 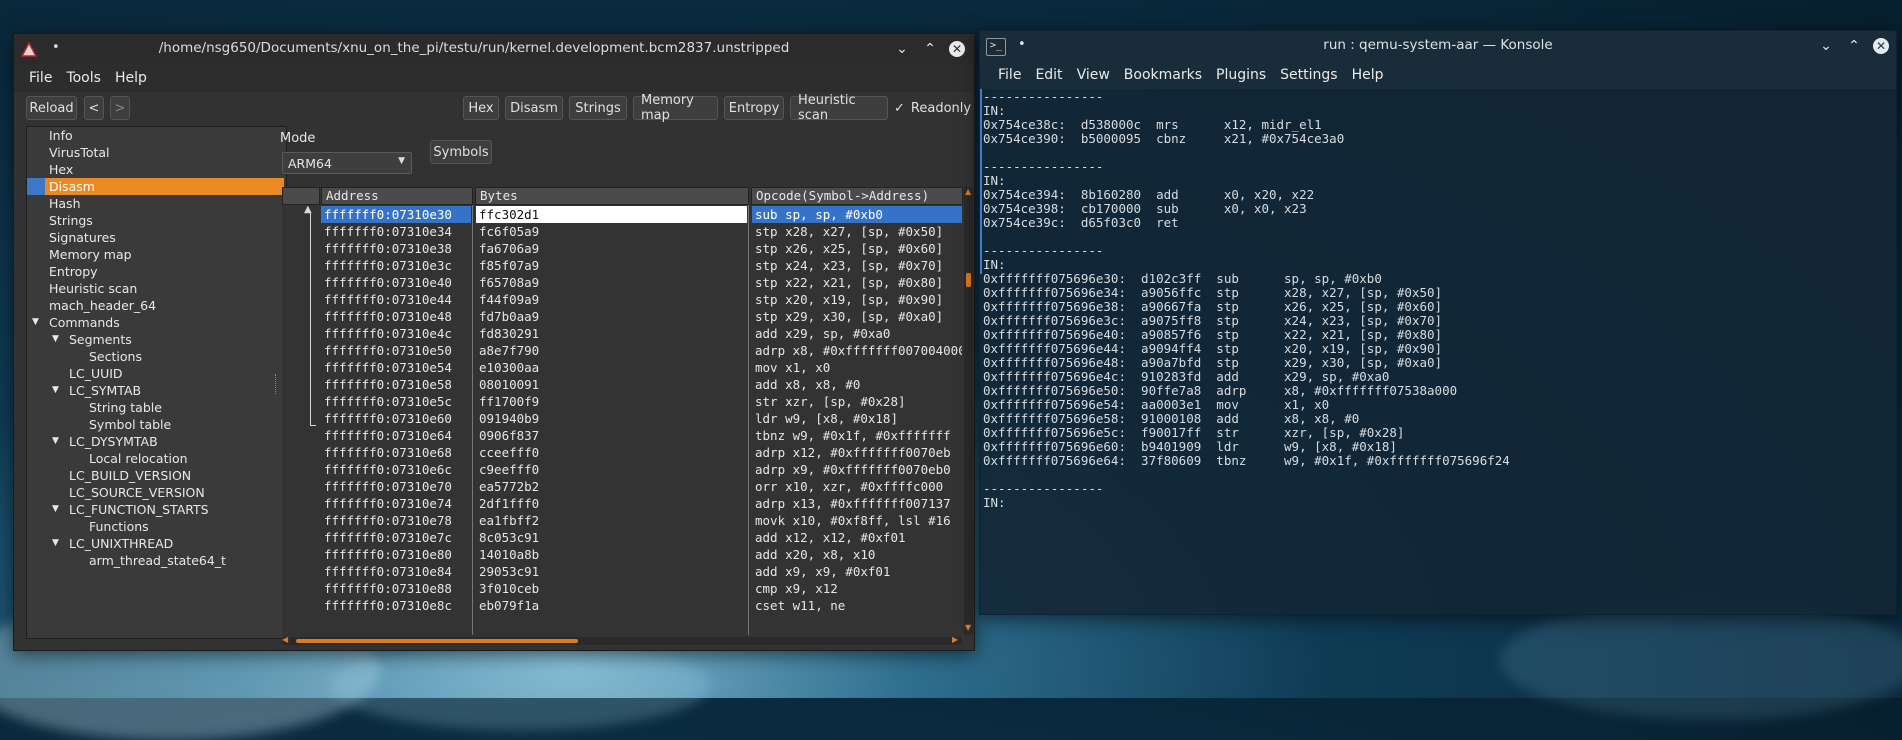 What do you see at coordinates (113, 441) in the screenshot?
I see `tree-item-lc-dysymtab: LC_DYSYMTAB` at bounding box center [113, 441].